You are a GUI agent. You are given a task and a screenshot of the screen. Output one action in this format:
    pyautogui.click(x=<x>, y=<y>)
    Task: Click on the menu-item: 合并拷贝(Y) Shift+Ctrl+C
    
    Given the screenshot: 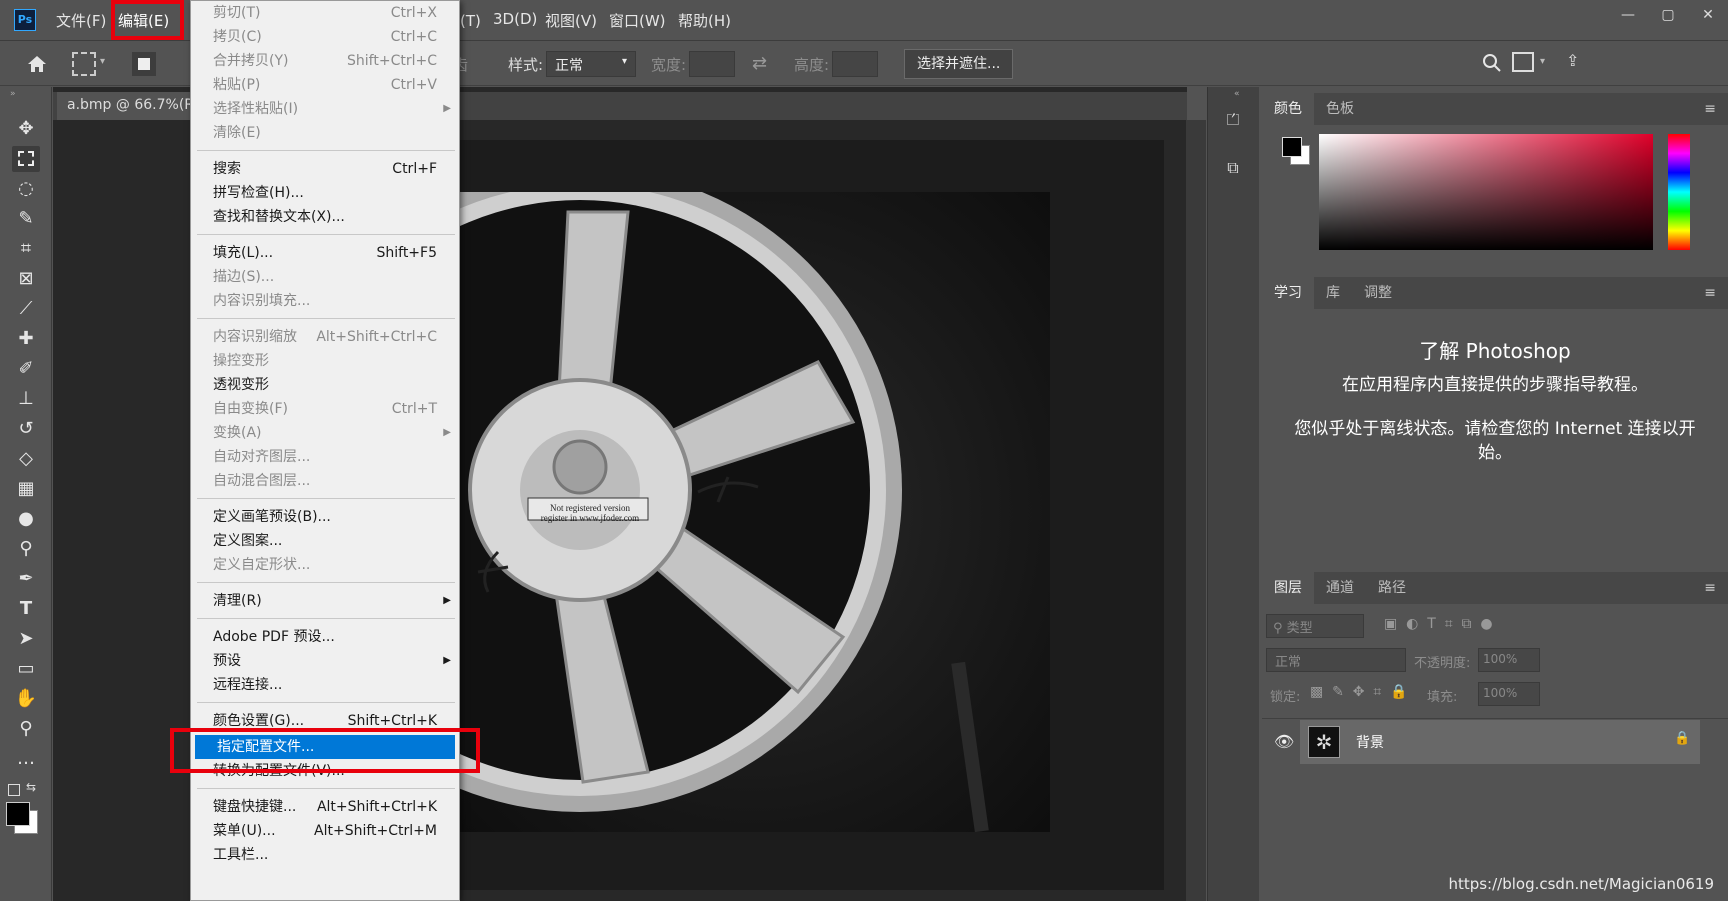 What is the action you would take?
    pyautogui.click(x=325, y=61)
    